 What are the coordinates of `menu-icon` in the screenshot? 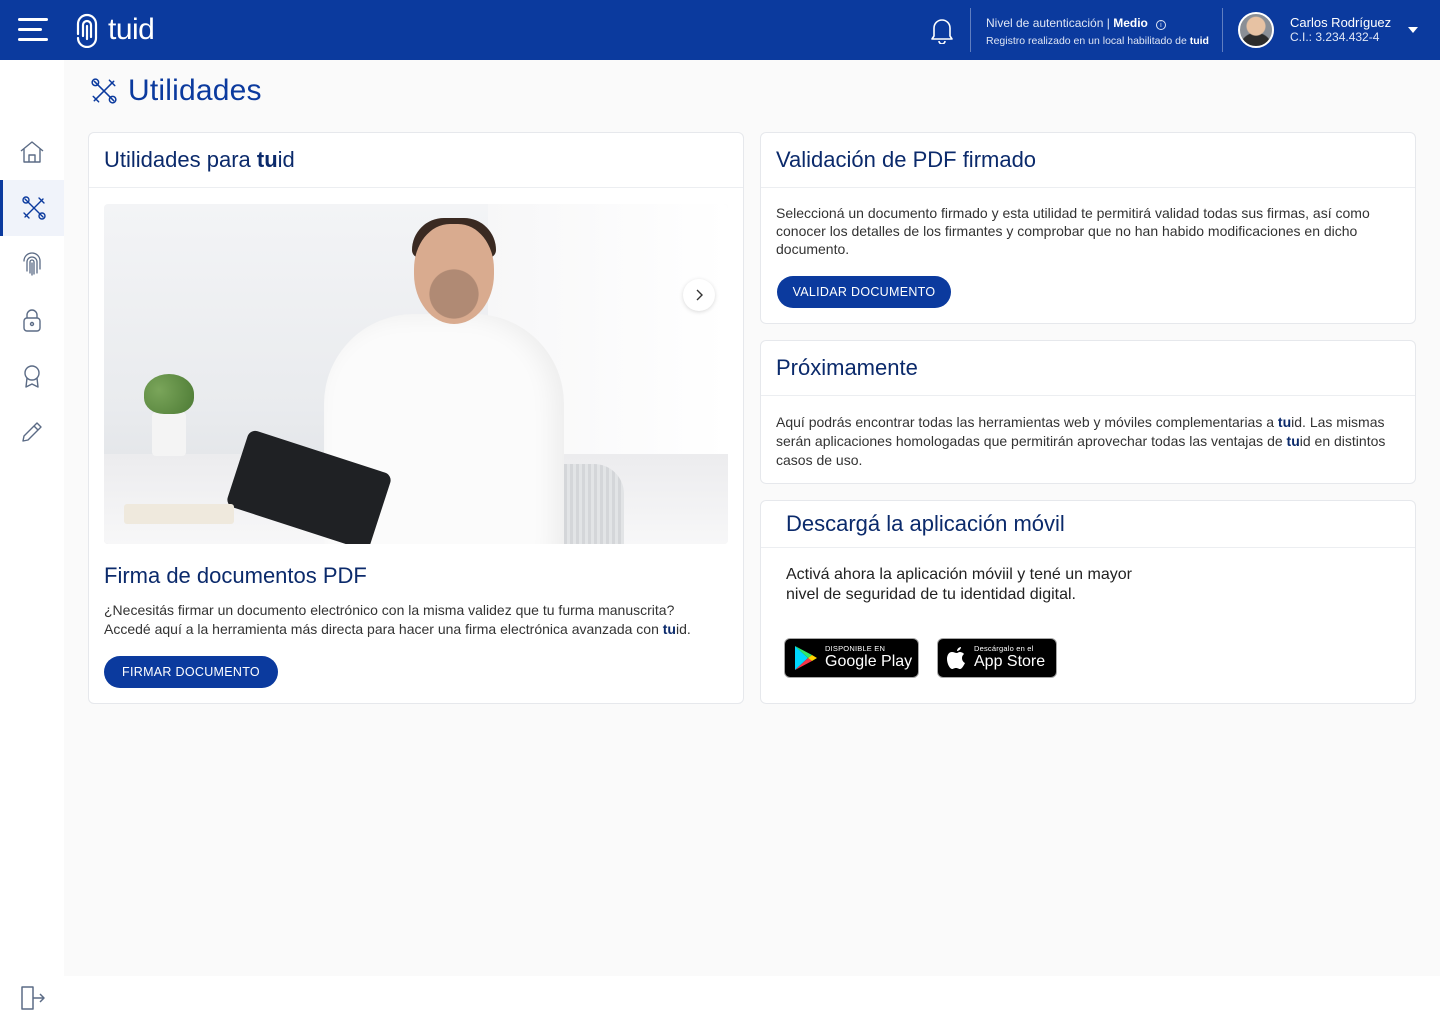 It's located at (34, 30).